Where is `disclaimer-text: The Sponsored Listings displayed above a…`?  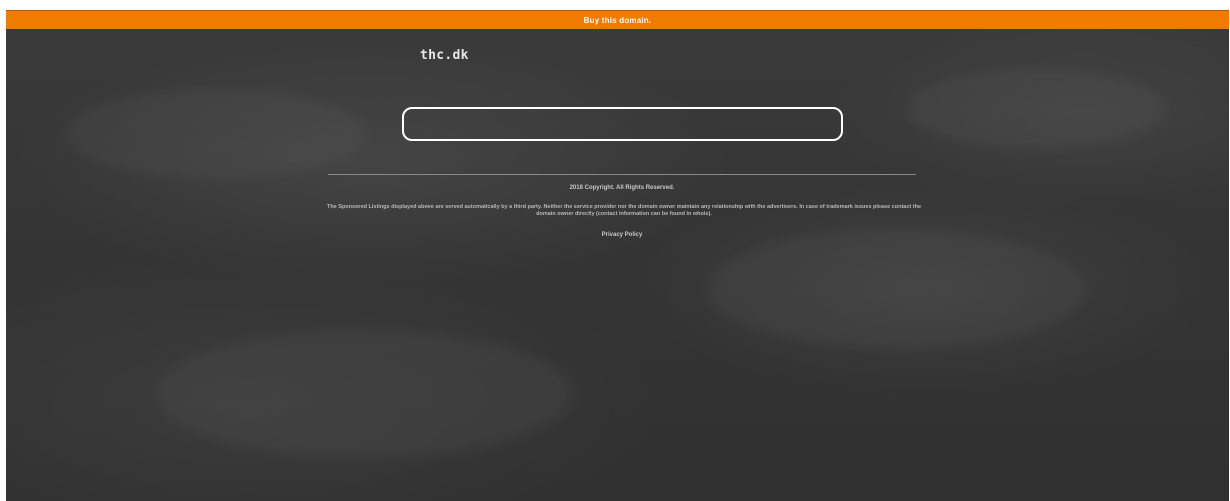
disclaimer-text: The Sponsored Listings displayed above a… is located at coordinates (624, 210).